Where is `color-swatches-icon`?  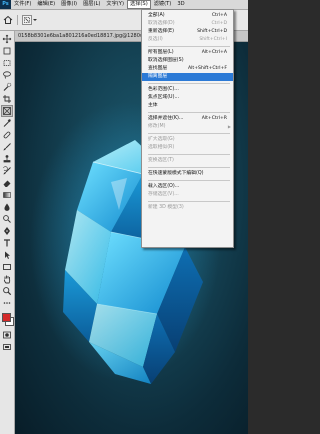
color-swatches-icon is located at coordinates (8, 319).